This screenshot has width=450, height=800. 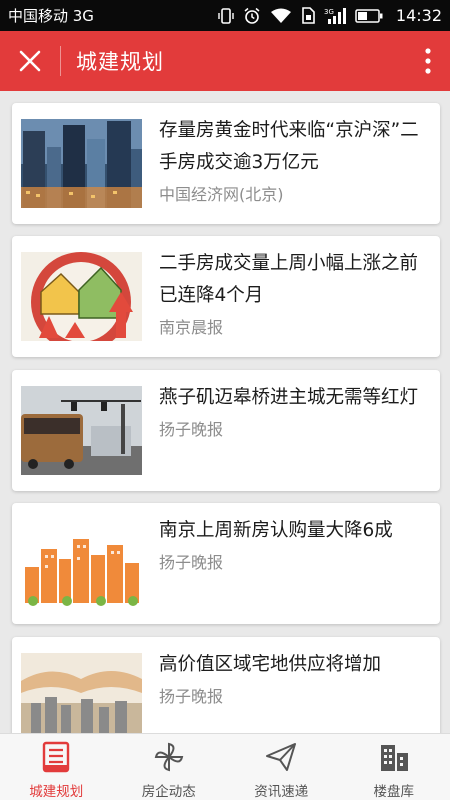 I want to click on article-source: 南京晨报, so click(x=191, y=327).